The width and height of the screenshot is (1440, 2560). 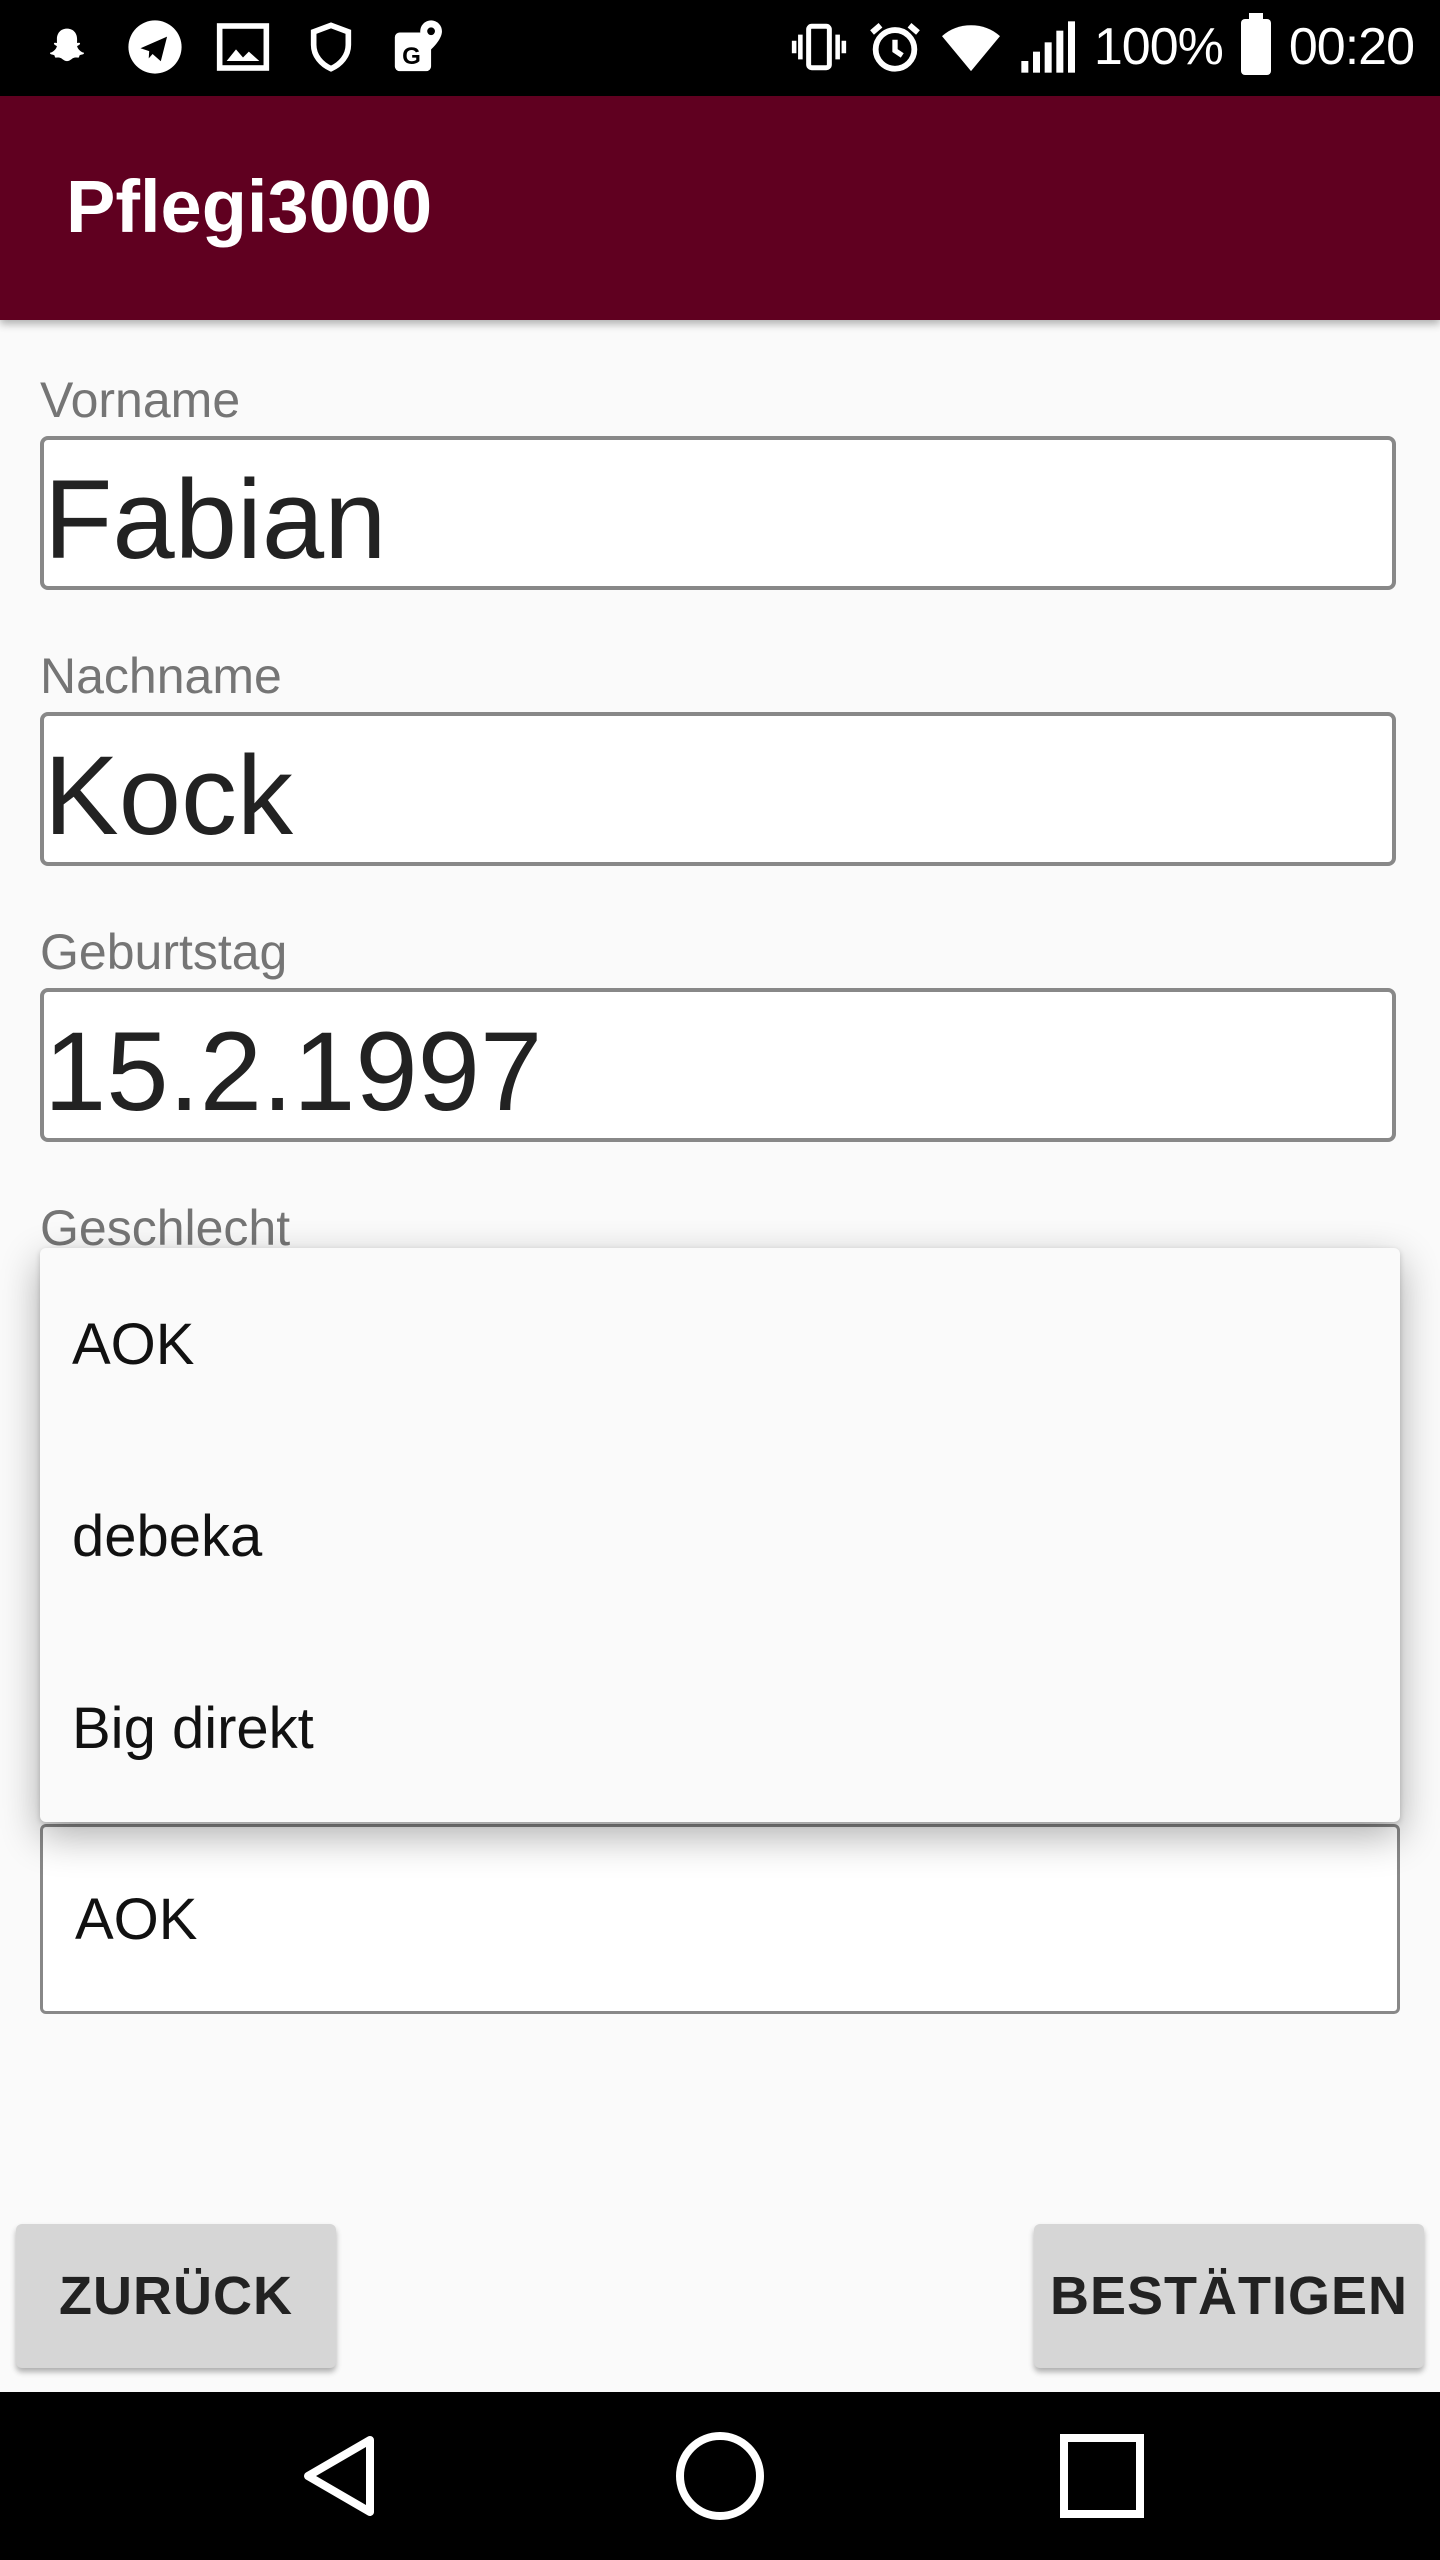 I want to click on cell-signal-icon, so click(x=1047, y=47).